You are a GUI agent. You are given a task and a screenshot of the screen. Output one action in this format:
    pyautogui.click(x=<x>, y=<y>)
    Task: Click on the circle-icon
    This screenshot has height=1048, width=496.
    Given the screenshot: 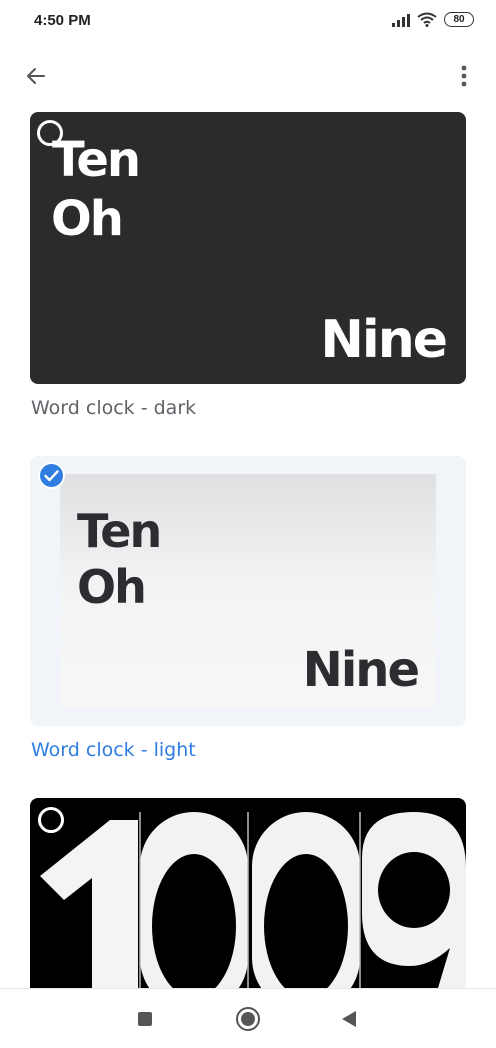 What is the action you would take?
    pyautogui.click(x=248, y=1019)
    